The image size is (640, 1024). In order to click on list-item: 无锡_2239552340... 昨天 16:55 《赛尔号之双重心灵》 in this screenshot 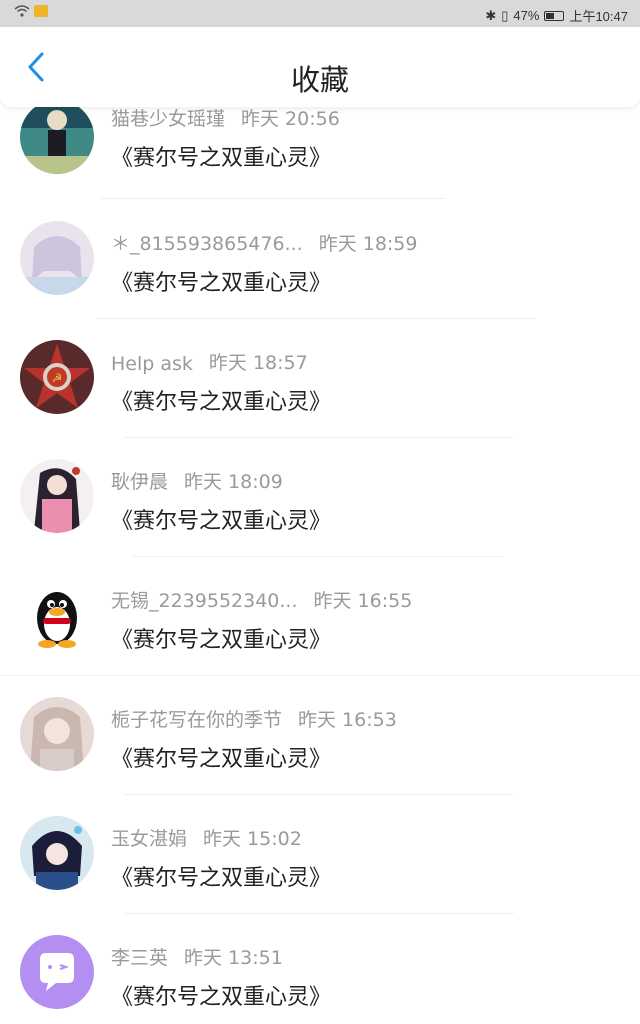, I will do `click(320, 635)`.